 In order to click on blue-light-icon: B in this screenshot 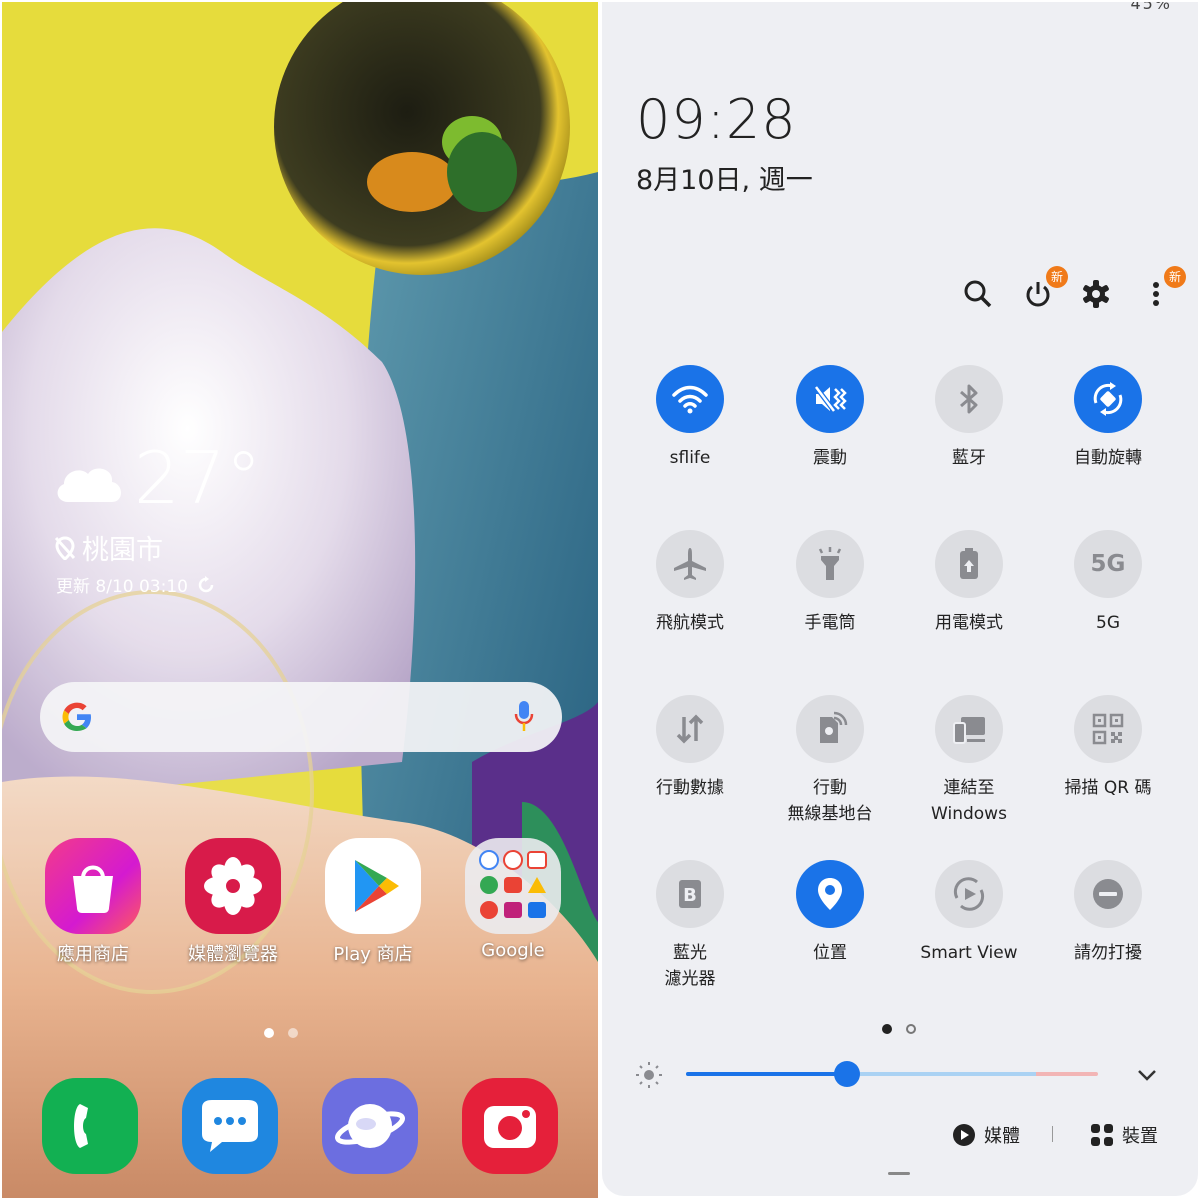, I will do `click(690, 894)`.